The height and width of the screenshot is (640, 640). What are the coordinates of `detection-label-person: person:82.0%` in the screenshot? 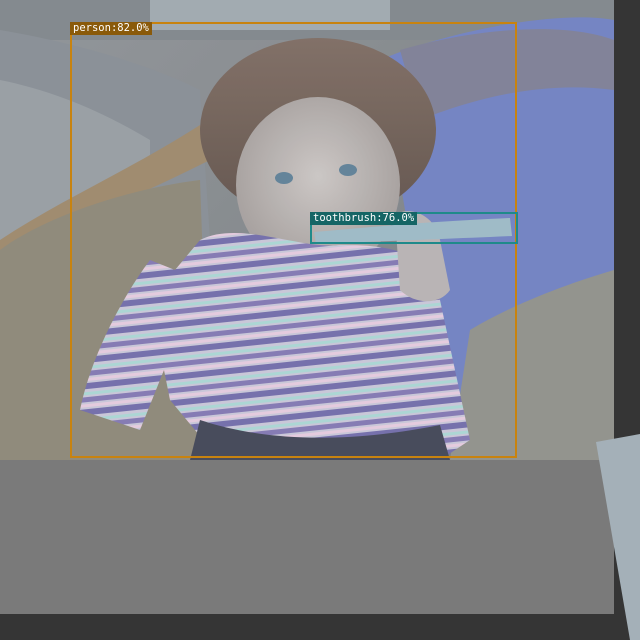 It's located at (111, 28).